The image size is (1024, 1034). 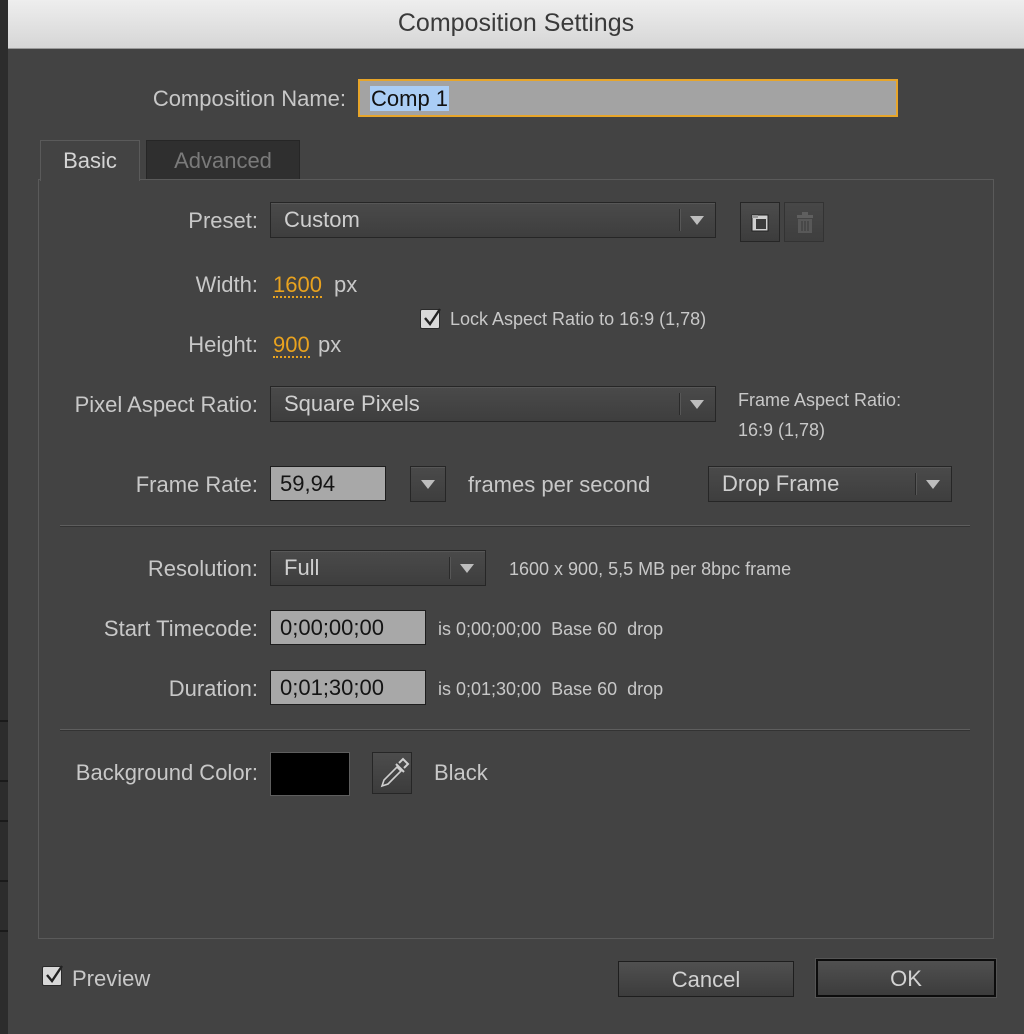 I want to click on drop-frame-value: Drop Frame, so click(x=781, y=483).